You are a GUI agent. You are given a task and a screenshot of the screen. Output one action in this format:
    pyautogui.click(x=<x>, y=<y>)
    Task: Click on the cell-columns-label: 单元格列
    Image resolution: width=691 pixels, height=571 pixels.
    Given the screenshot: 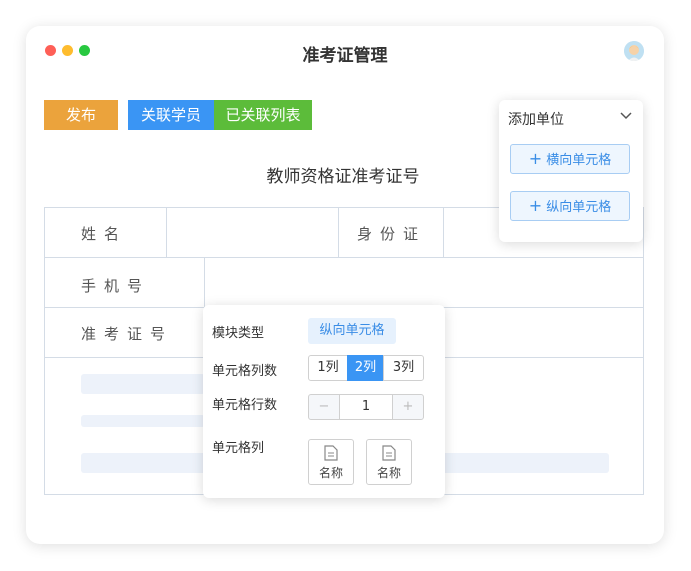 What is the action you would take?
    pyautogui.click(x=238, y=448)
    